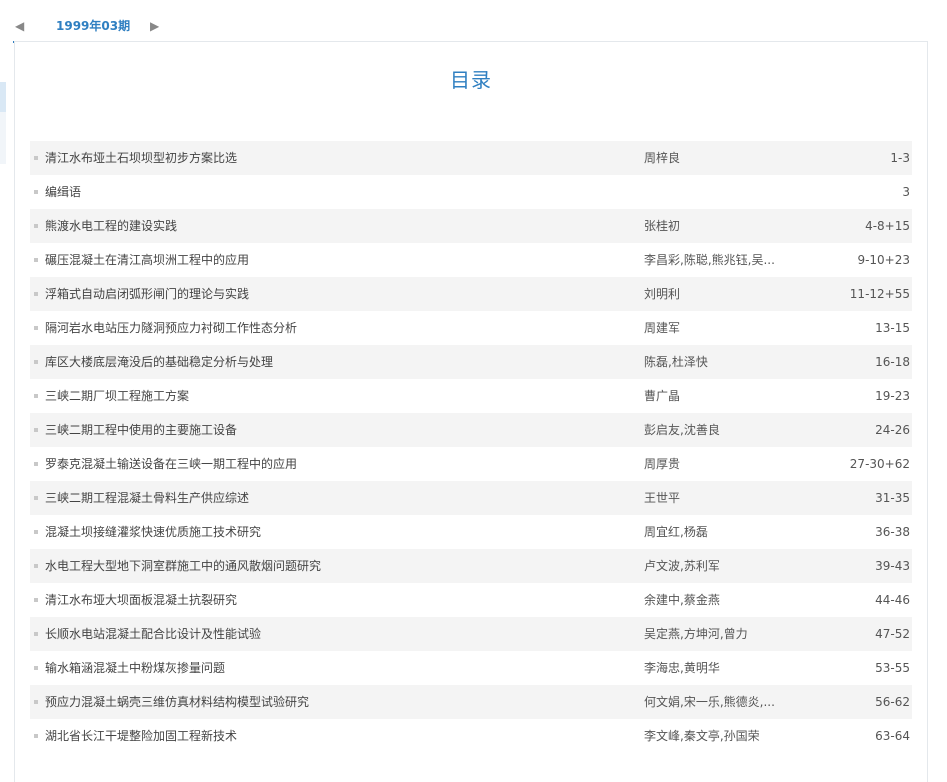 This screenshot has width=947, height=782. Describe the element at coordinates (335, 362) in the screenshot. I see `article-title-link: 库区大楼底层淹没后的基础稳定分析与处理` at that location.